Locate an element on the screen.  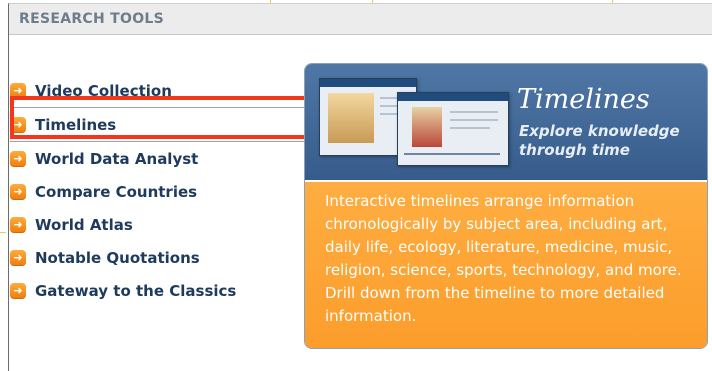
feature-subtitle: Explore knowledge through time is located at coordinates (599, 140).